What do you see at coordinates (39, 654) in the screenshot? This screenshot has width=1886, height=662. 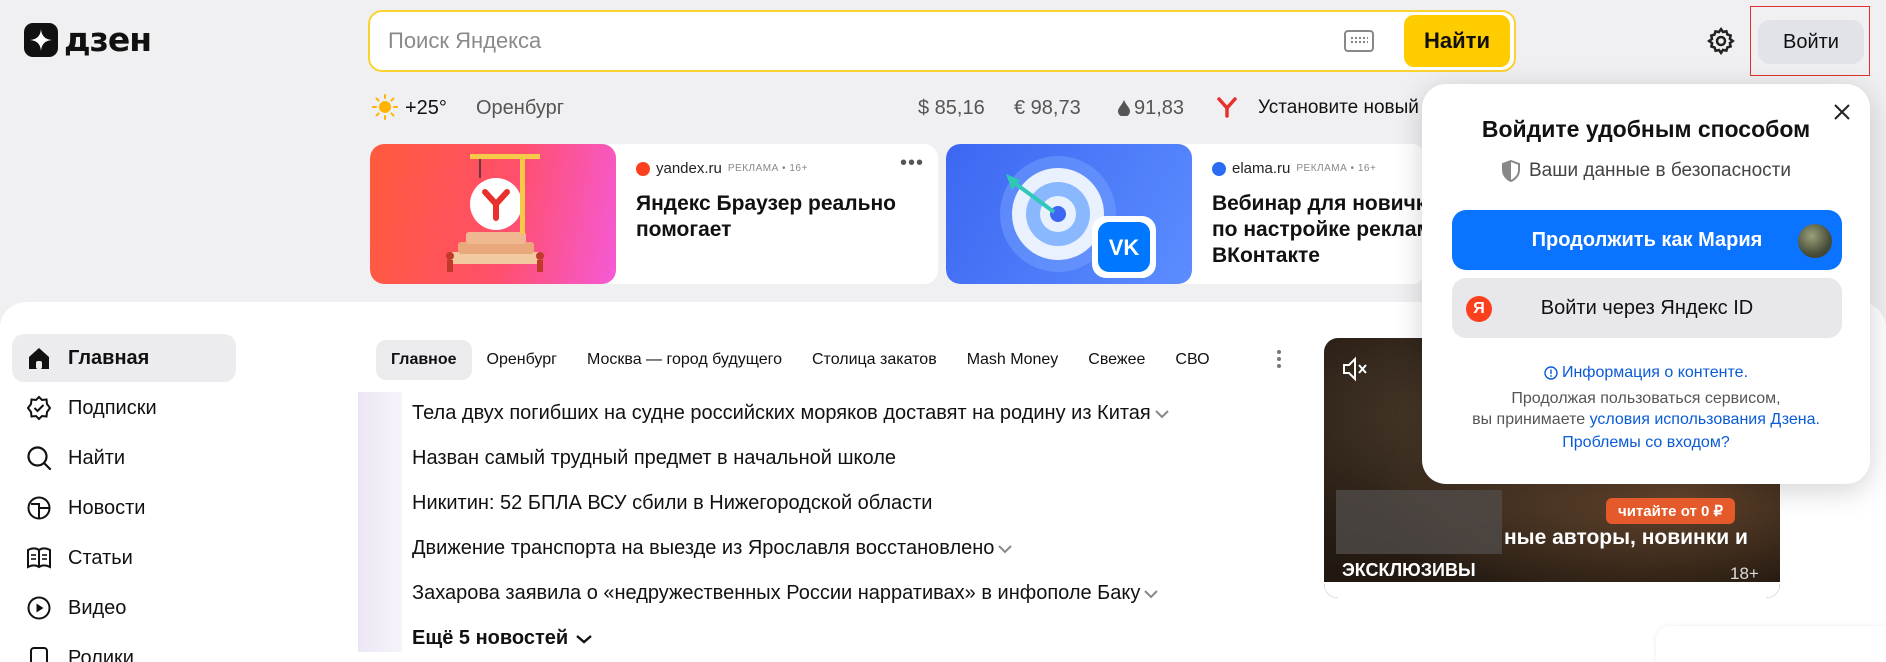 I see `clips-icon` at bounding box center [39, 654].